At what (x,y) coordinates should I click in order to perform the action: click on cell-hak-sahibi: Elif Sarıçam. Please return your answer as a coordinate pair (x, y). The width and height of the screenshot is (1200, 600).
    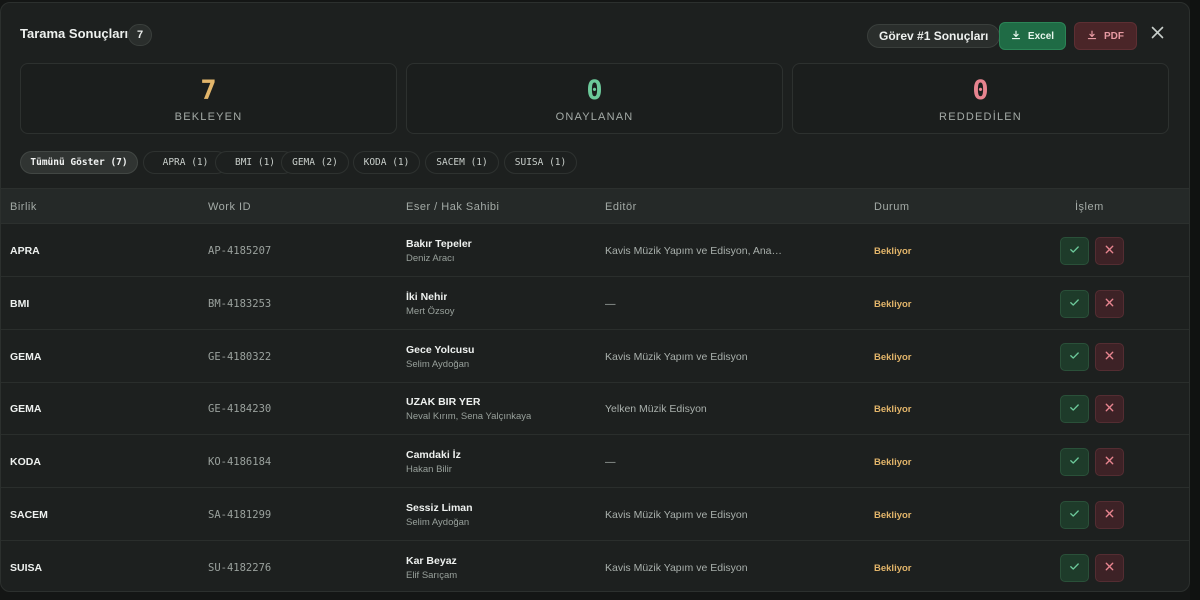
    Looking at the image, I should click on (432, 575).